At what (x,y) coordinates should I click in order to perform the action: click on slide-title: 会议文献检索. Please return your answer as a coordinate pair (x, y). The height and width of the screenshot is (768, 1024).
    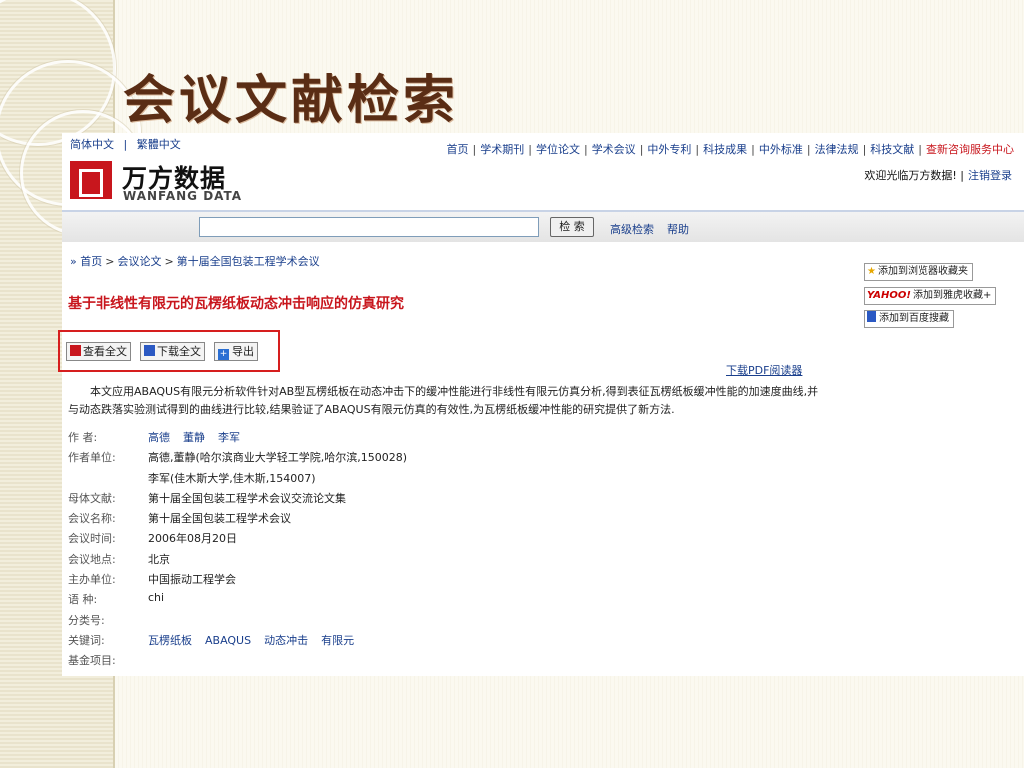
    Looking at the image, I should click on (291, 100).